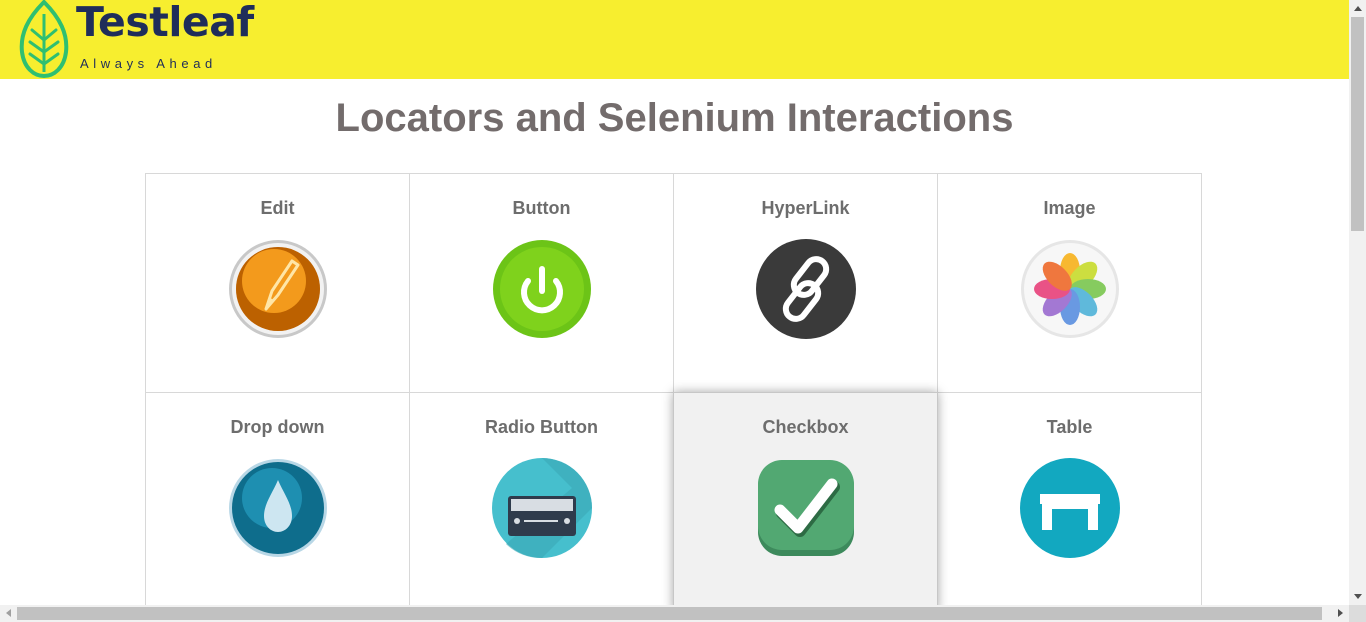 Image resolution: width=1366 pixels, height=622 pixels. I want to click on horizontal-scrollbar, so click(674, 613).